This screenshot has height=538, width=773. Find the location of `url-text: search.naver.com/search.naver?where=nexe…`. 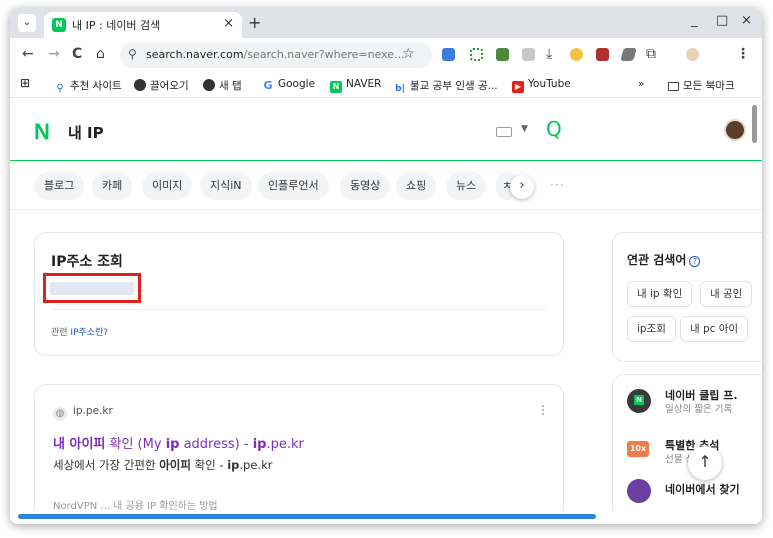

url-text: search.naver.com/search.naver?where=nexe… is located at coordinates (275, 54).